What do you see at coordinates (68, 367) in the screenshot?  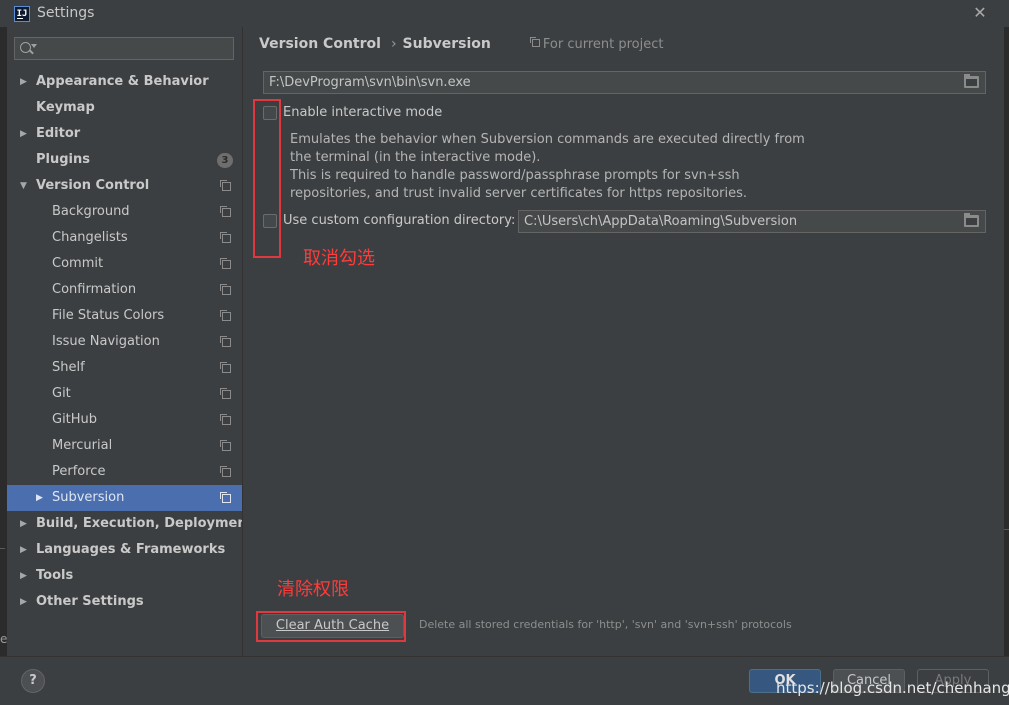 I see `sidebar-item-label: Shelf` at bounding box center [68, 367].